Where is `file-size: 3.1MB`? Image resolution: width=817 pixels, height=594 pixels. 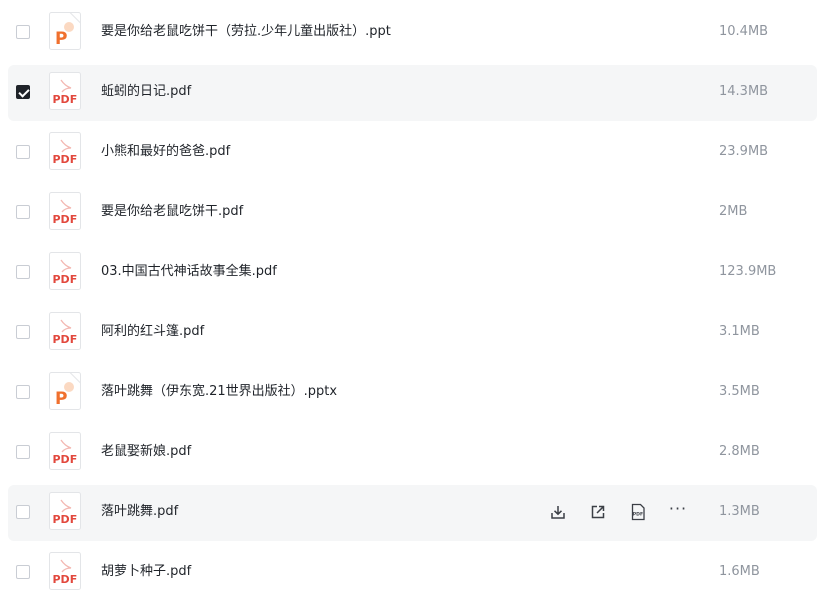
file-size: 3.1MB is located at coordinates (739, 331).